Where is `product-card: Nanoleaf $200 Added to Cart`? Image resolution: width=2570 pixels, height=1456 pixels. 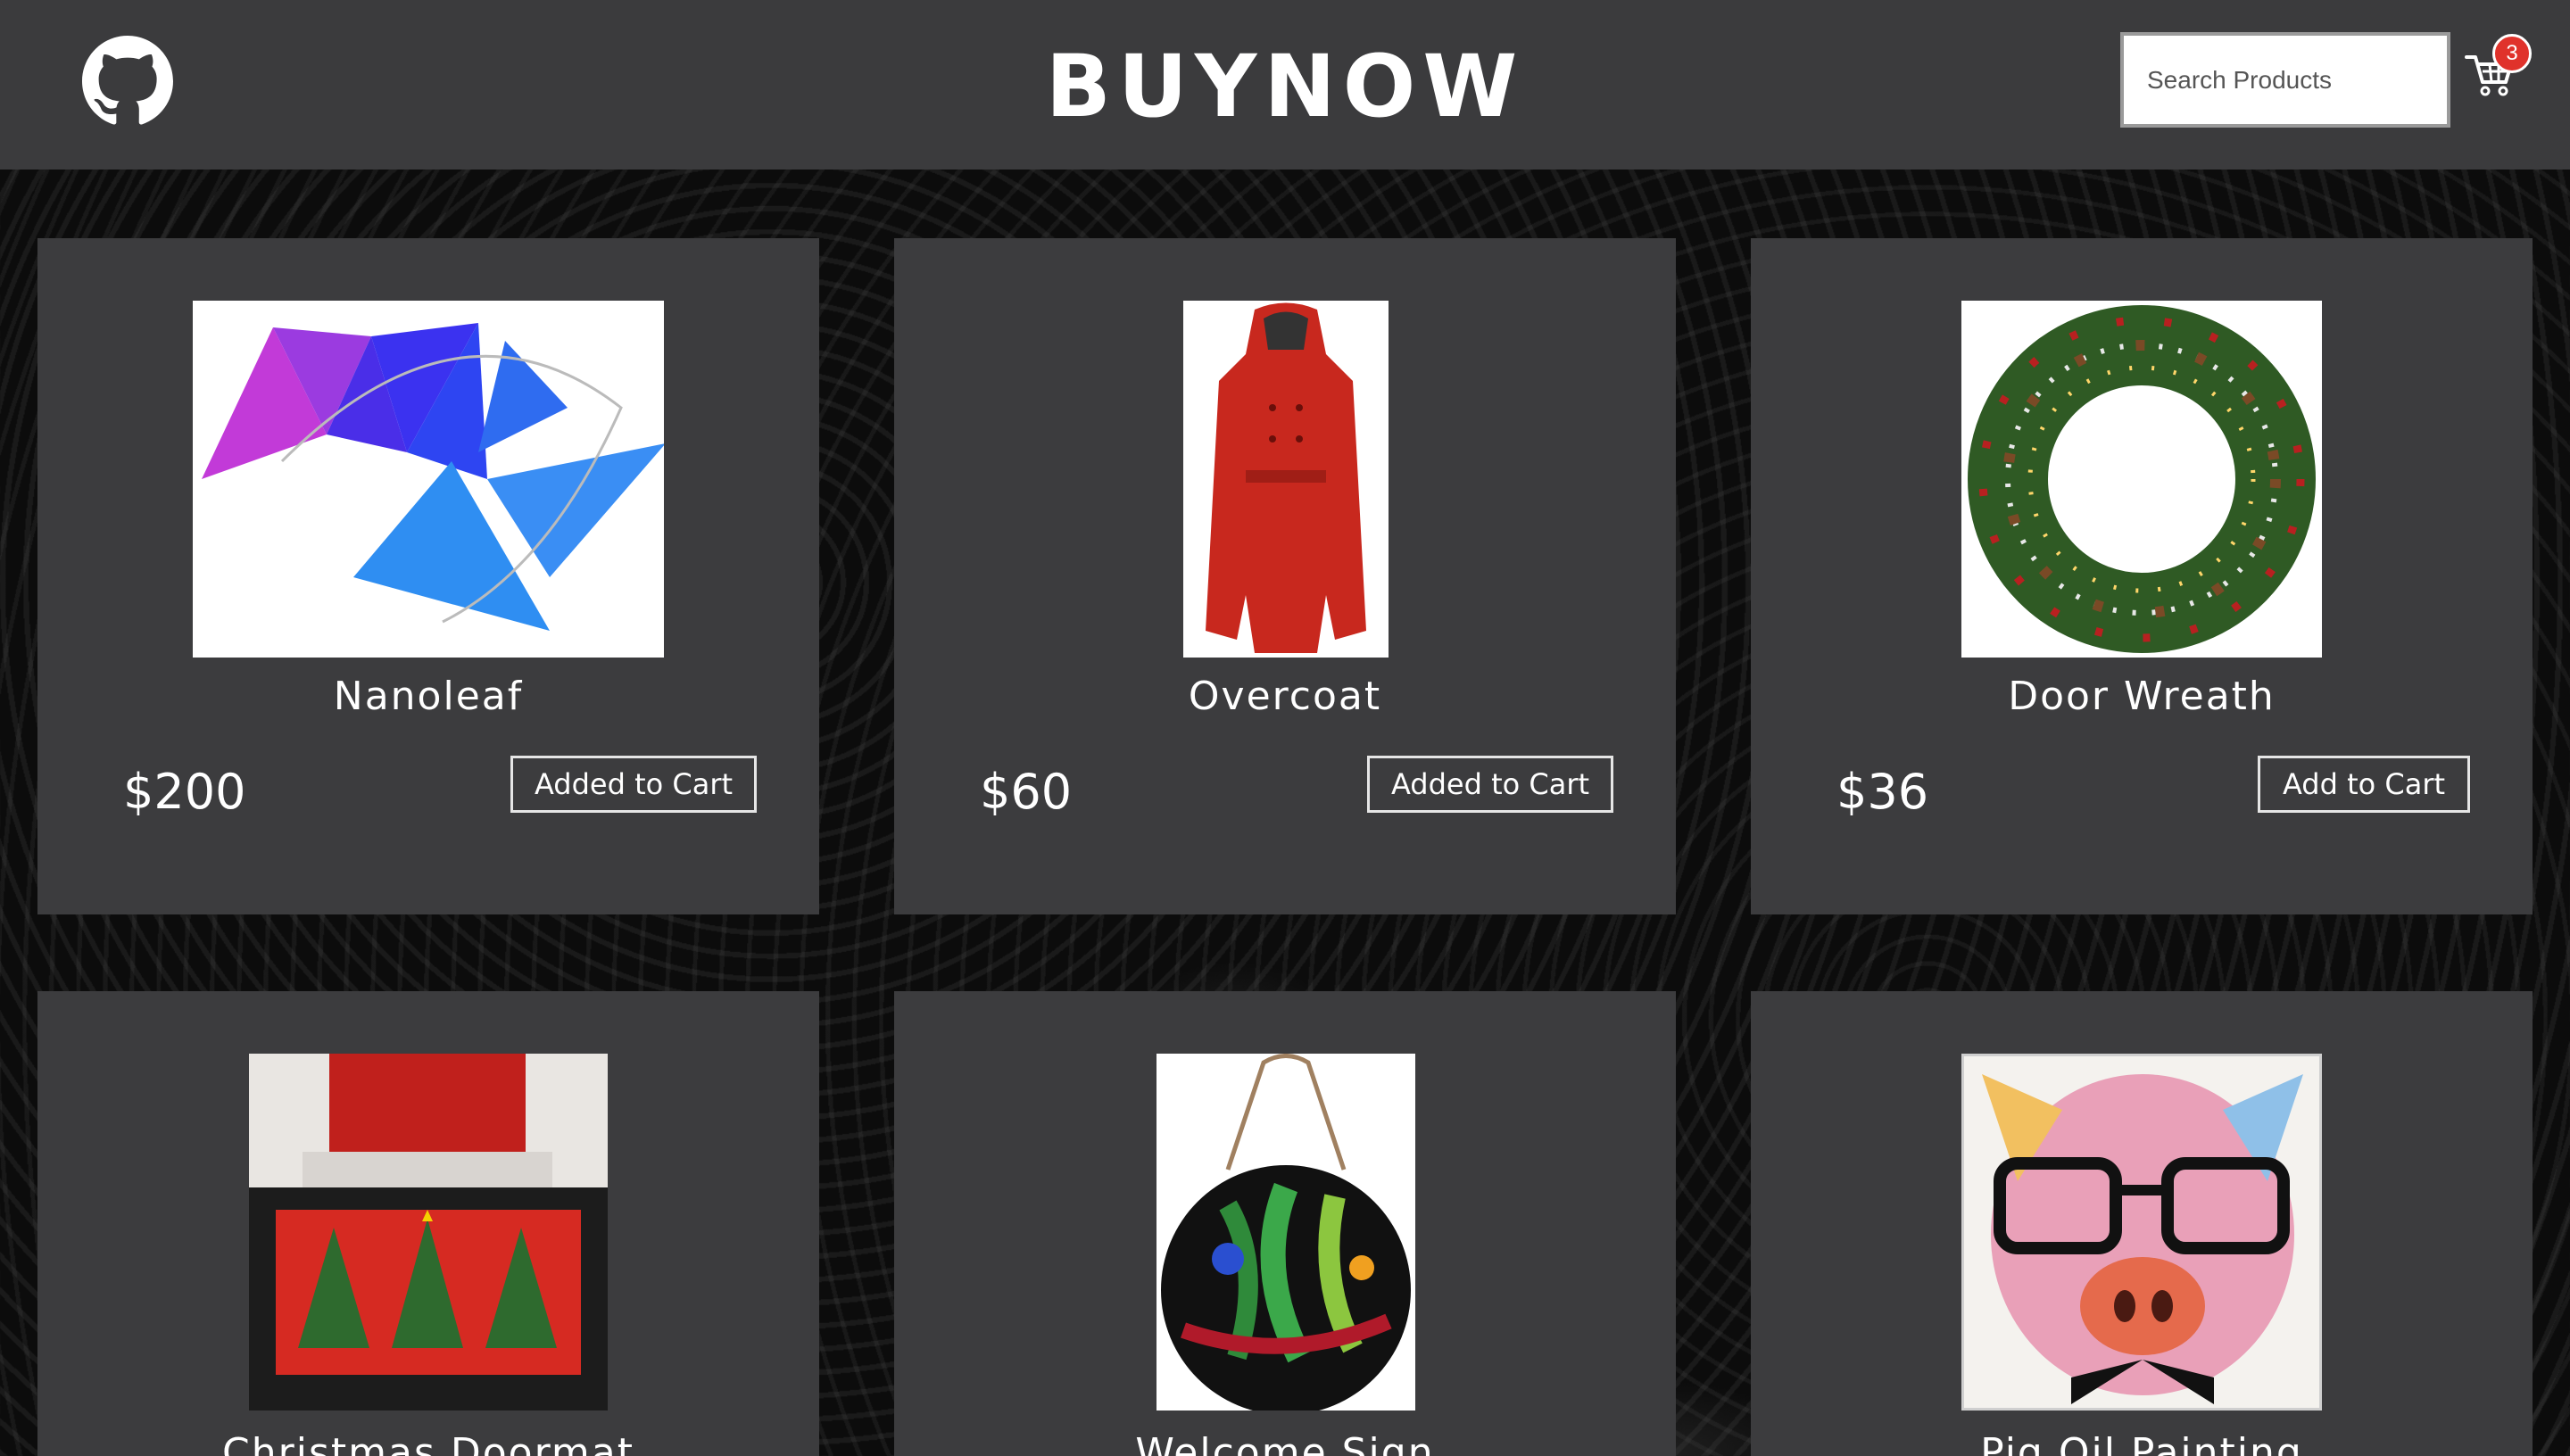
product-card: Nanoleaf $200 Added to Cart is located at coordinates (428, 576).